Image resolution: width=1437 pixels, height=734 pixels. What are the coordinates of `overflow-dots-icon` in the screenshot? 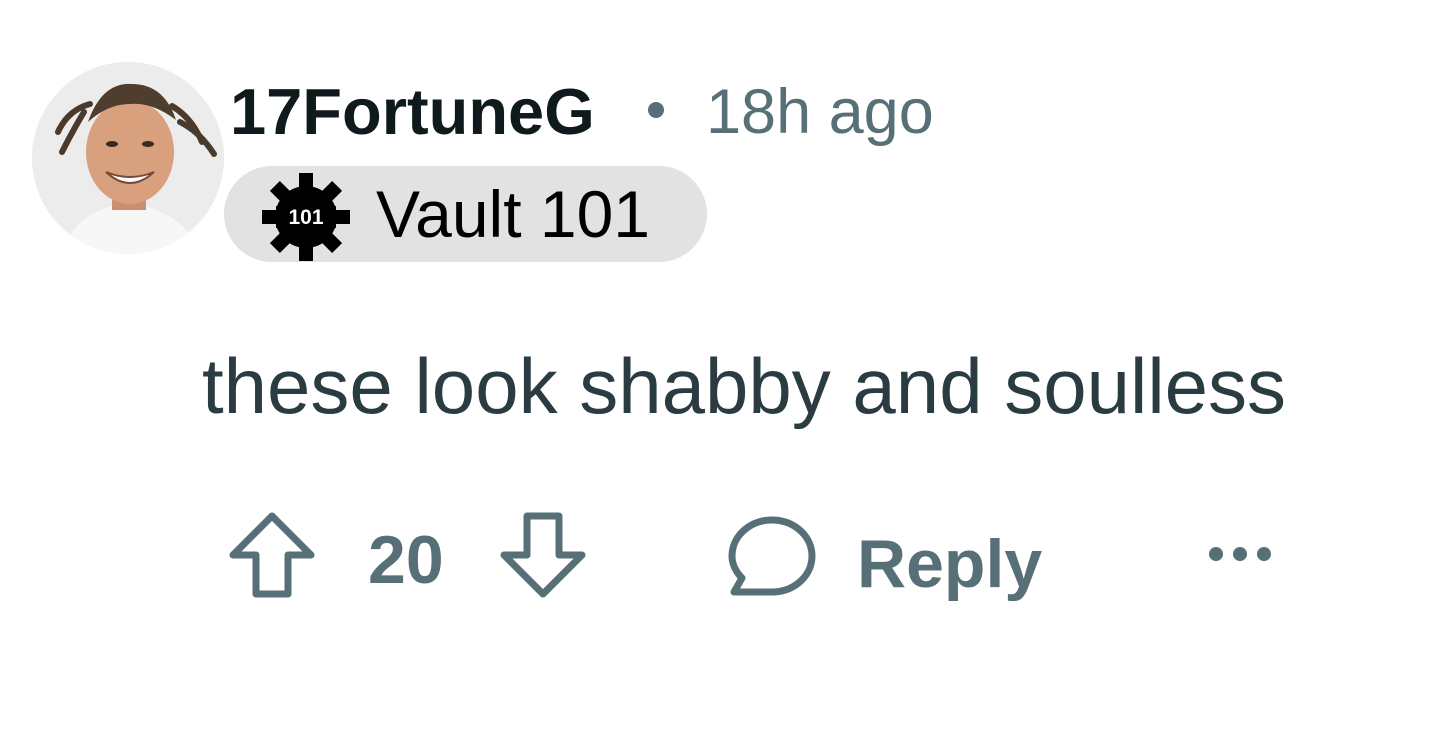 It's located at (1240, 554).